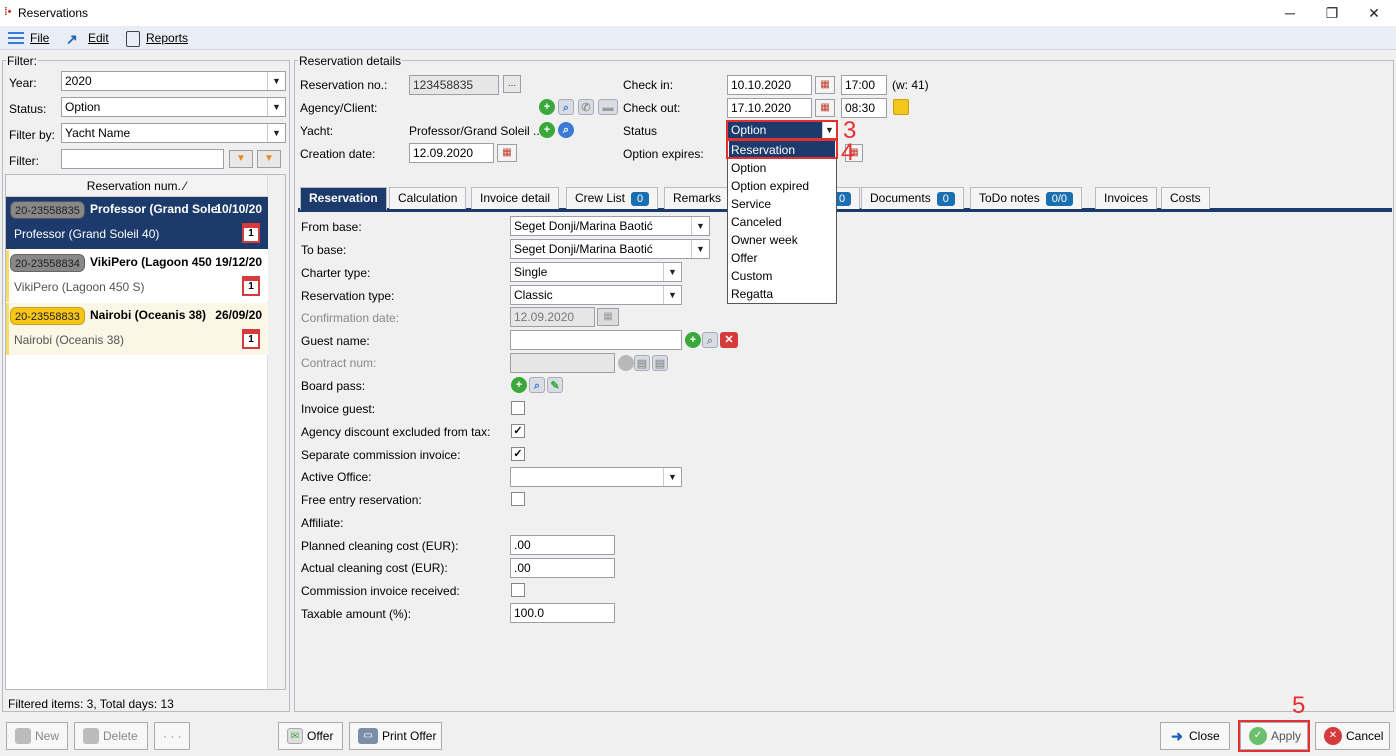 The height and width of the screenshot is (756, 1396). What do you see at coordinates (338, 409) in the screenshot?
I see `invoice-guest-label: Invoice guest:` at bounding box center [338, 409].